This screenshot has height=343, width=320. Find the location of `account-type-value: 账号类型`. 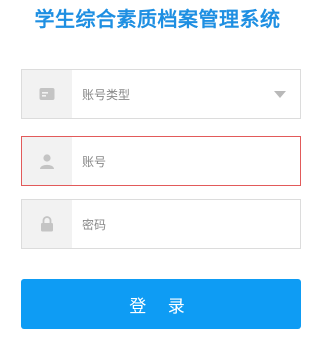

account-type-value: 账号类型 is located at coordinates (106, 94).